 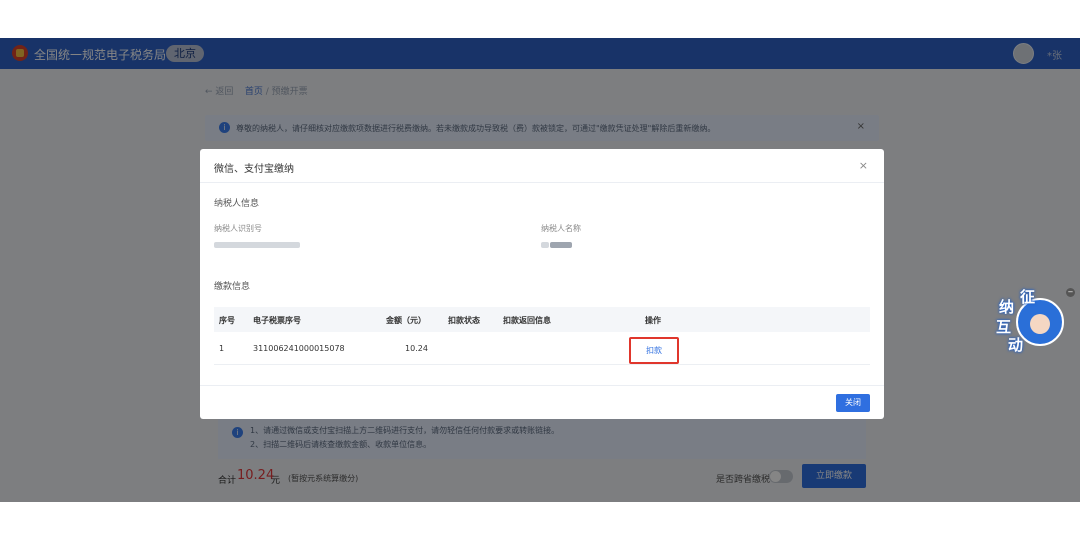 I want to click on table-row: 1 311006241000015078 10.24 扣款, so click(x=542, y=348).